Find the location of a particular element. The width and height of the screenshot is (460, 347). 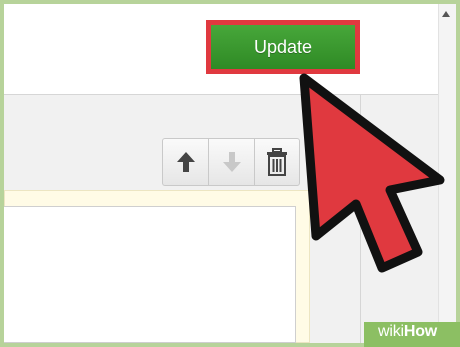

item-toolbar is located at coordinates (232, 162).